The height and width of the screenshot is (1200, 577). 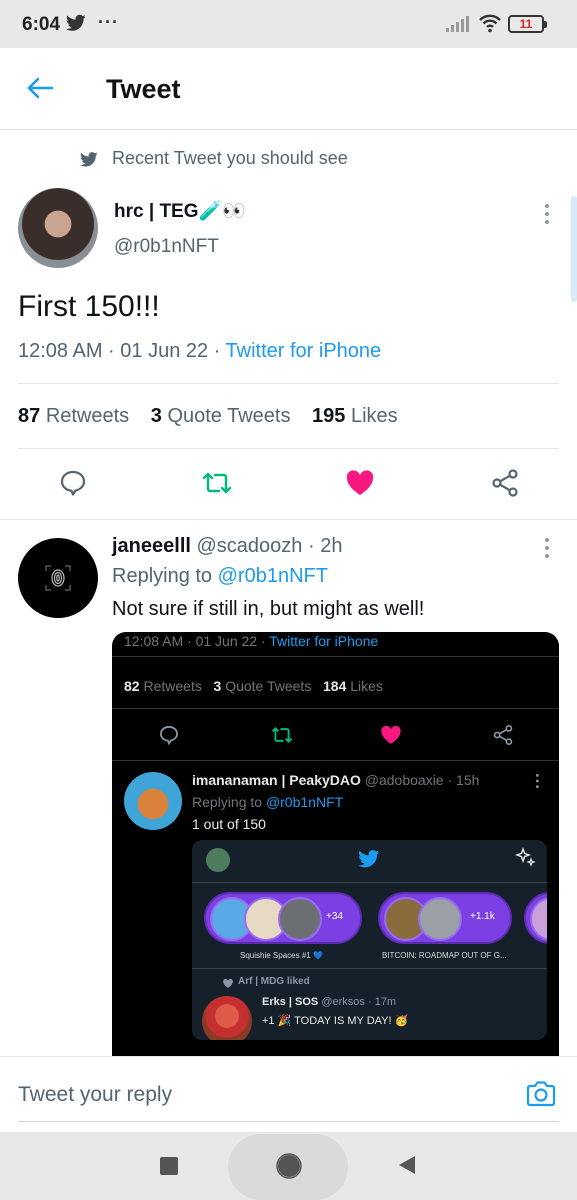 What do you see at coordinates (228, 983) in the screenshot?
I see `liked-heart-icon` at bounding box center [228, 983].